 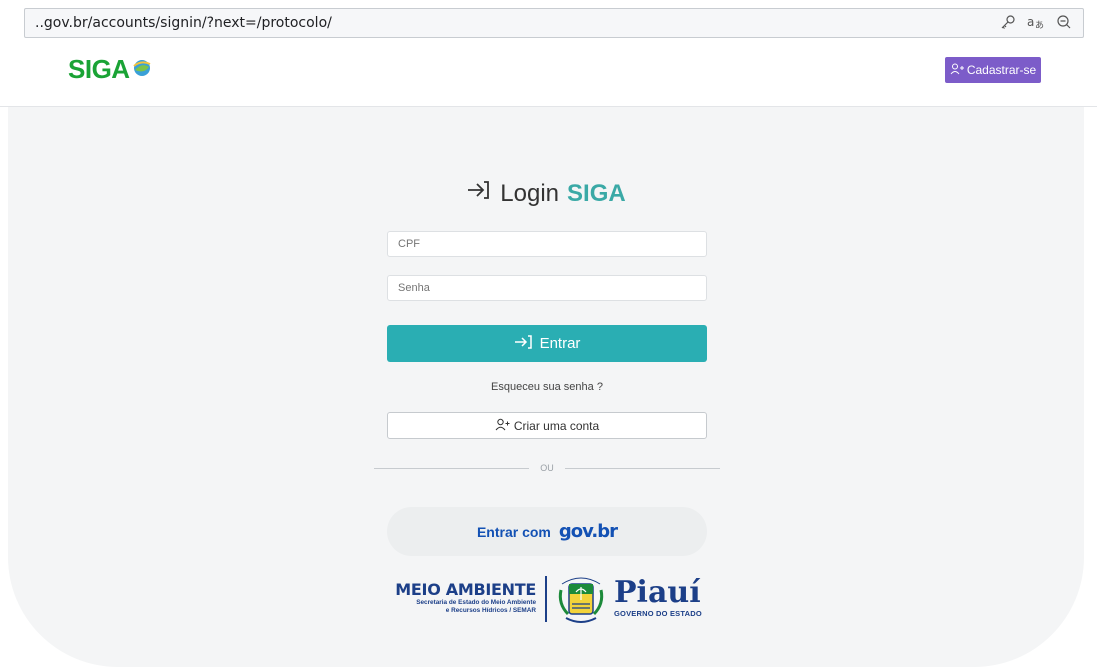 I want to click on key-icon, so click(x=1008, y=22).